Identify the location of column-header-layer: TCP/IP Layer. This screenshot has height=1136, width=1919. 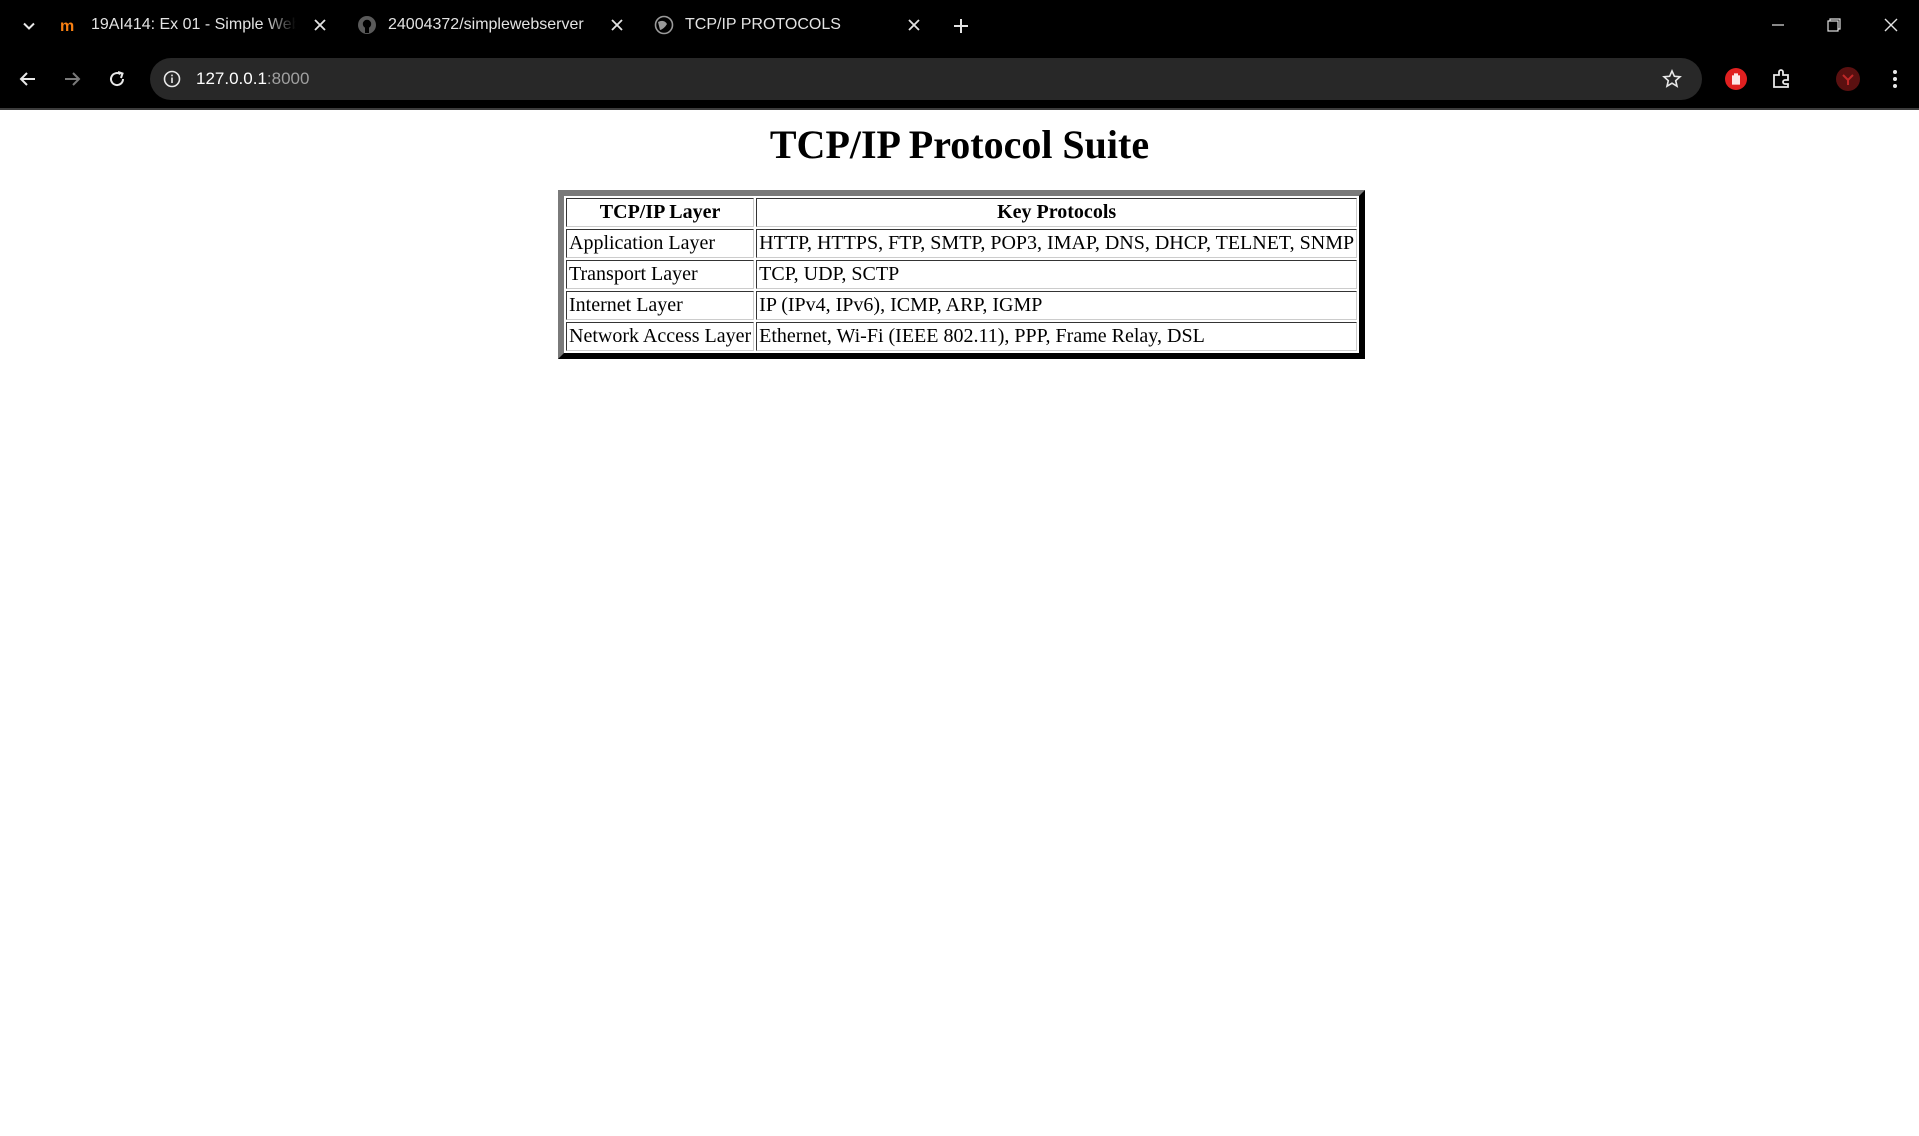
(660, 212).